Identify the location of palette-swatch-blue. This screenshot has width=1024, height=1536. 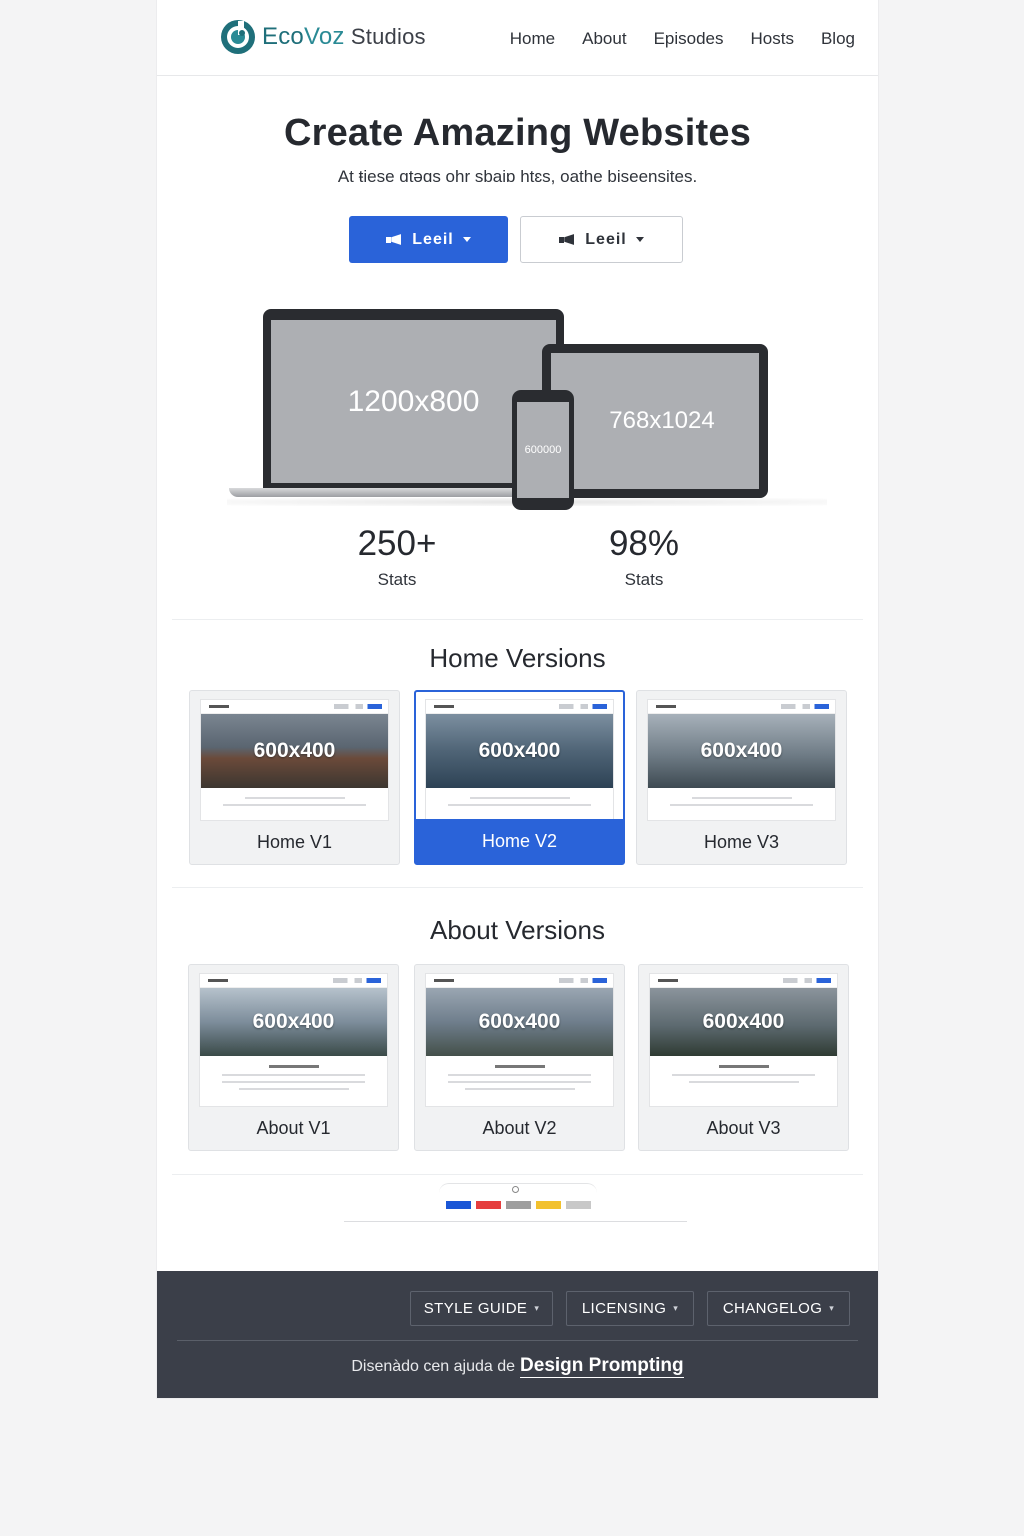
(458, 1205).